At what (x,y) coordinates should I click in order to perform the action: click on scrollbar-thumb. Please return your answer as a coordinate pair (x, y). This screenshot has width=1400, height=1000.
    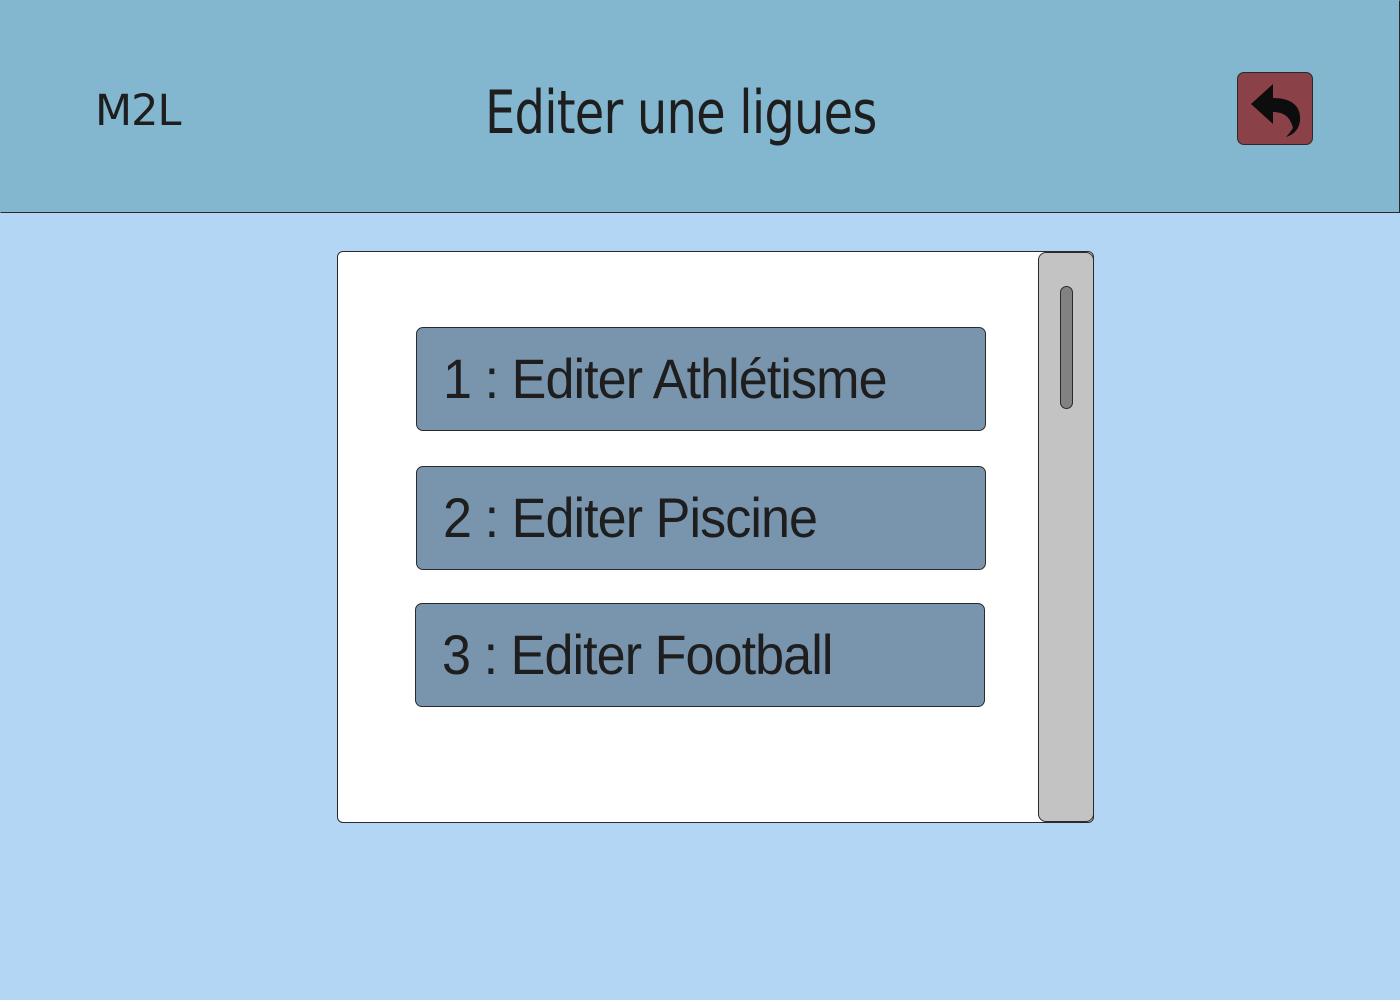
    Looking at the image, I should click on (1066, 347).